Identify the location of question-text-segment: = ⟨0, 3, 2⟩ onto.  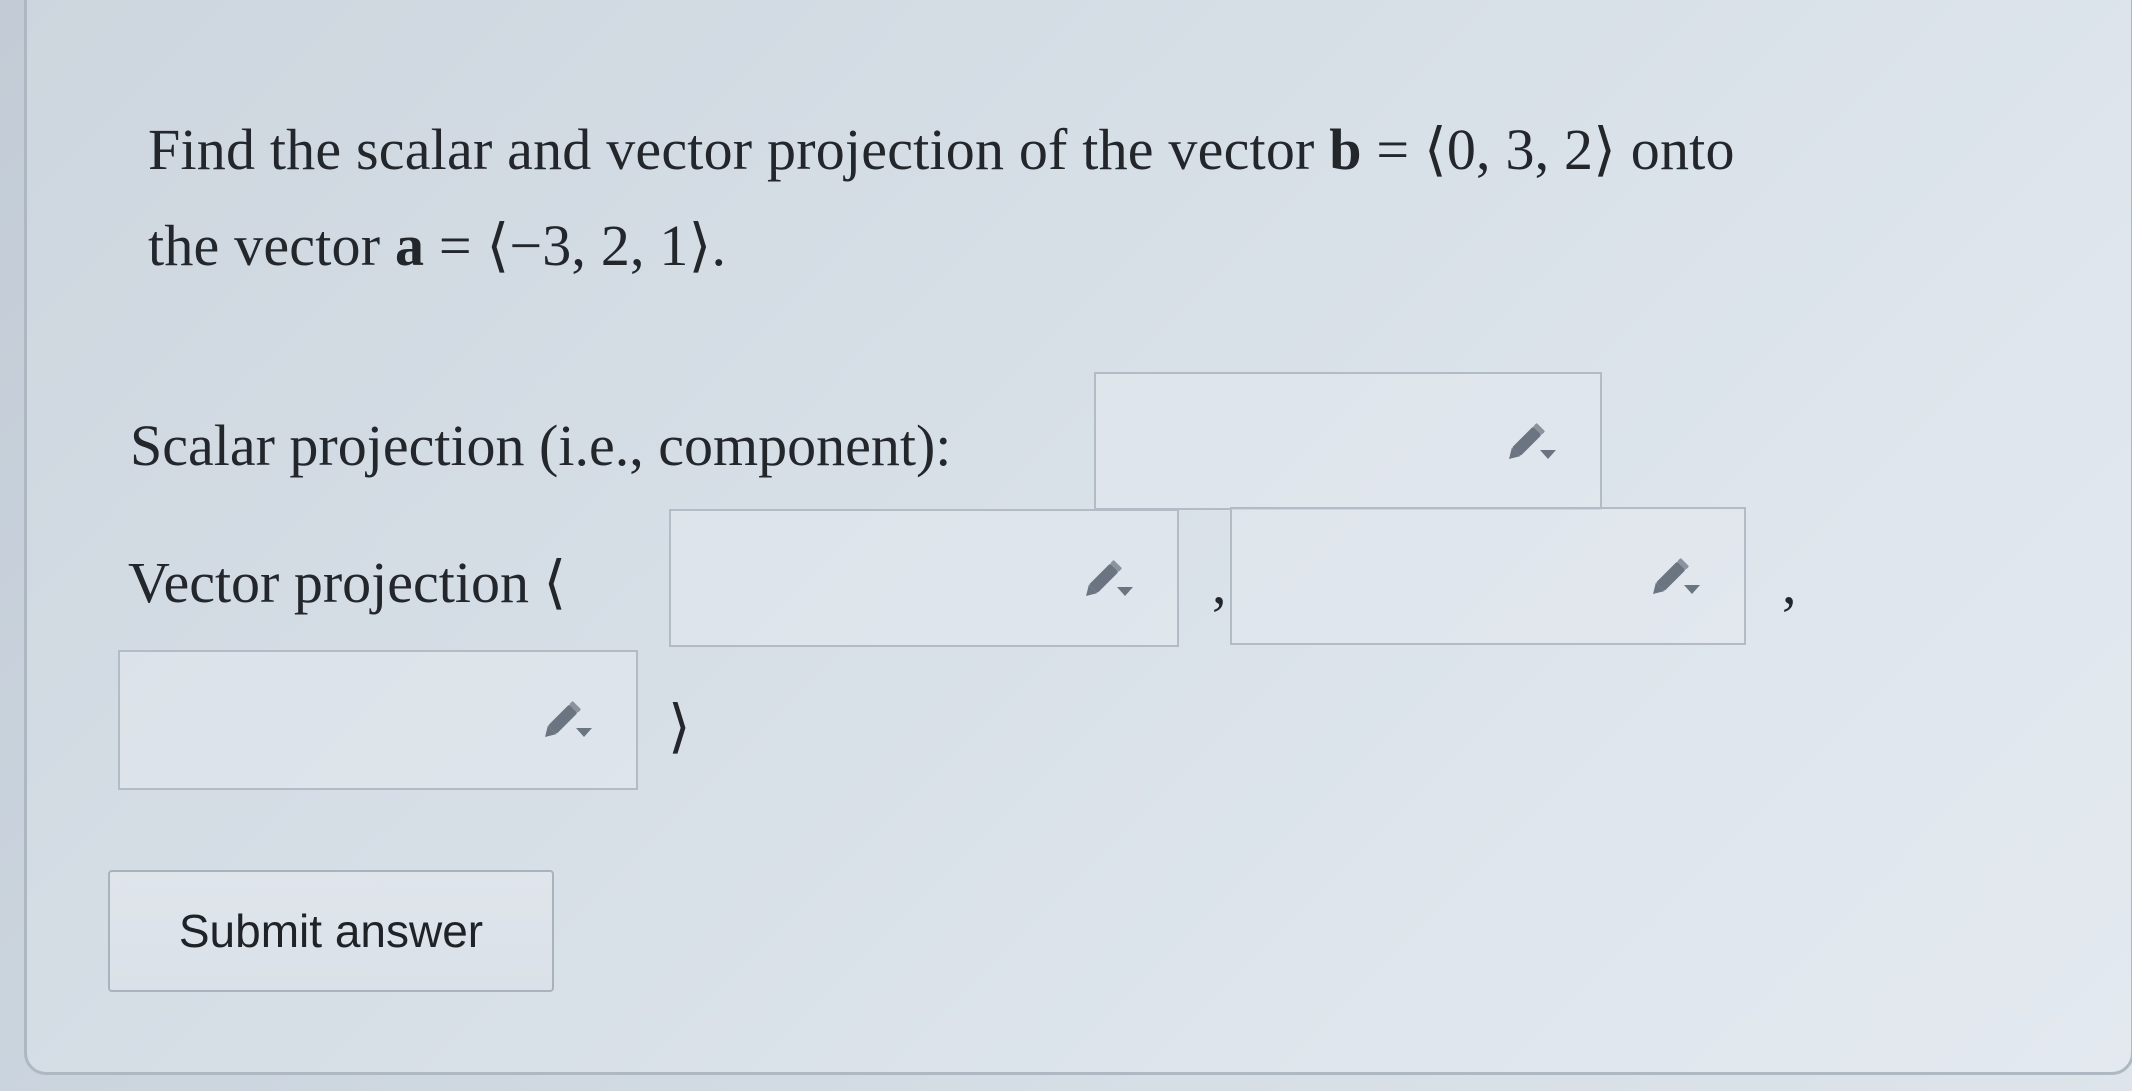
(1548, 149).